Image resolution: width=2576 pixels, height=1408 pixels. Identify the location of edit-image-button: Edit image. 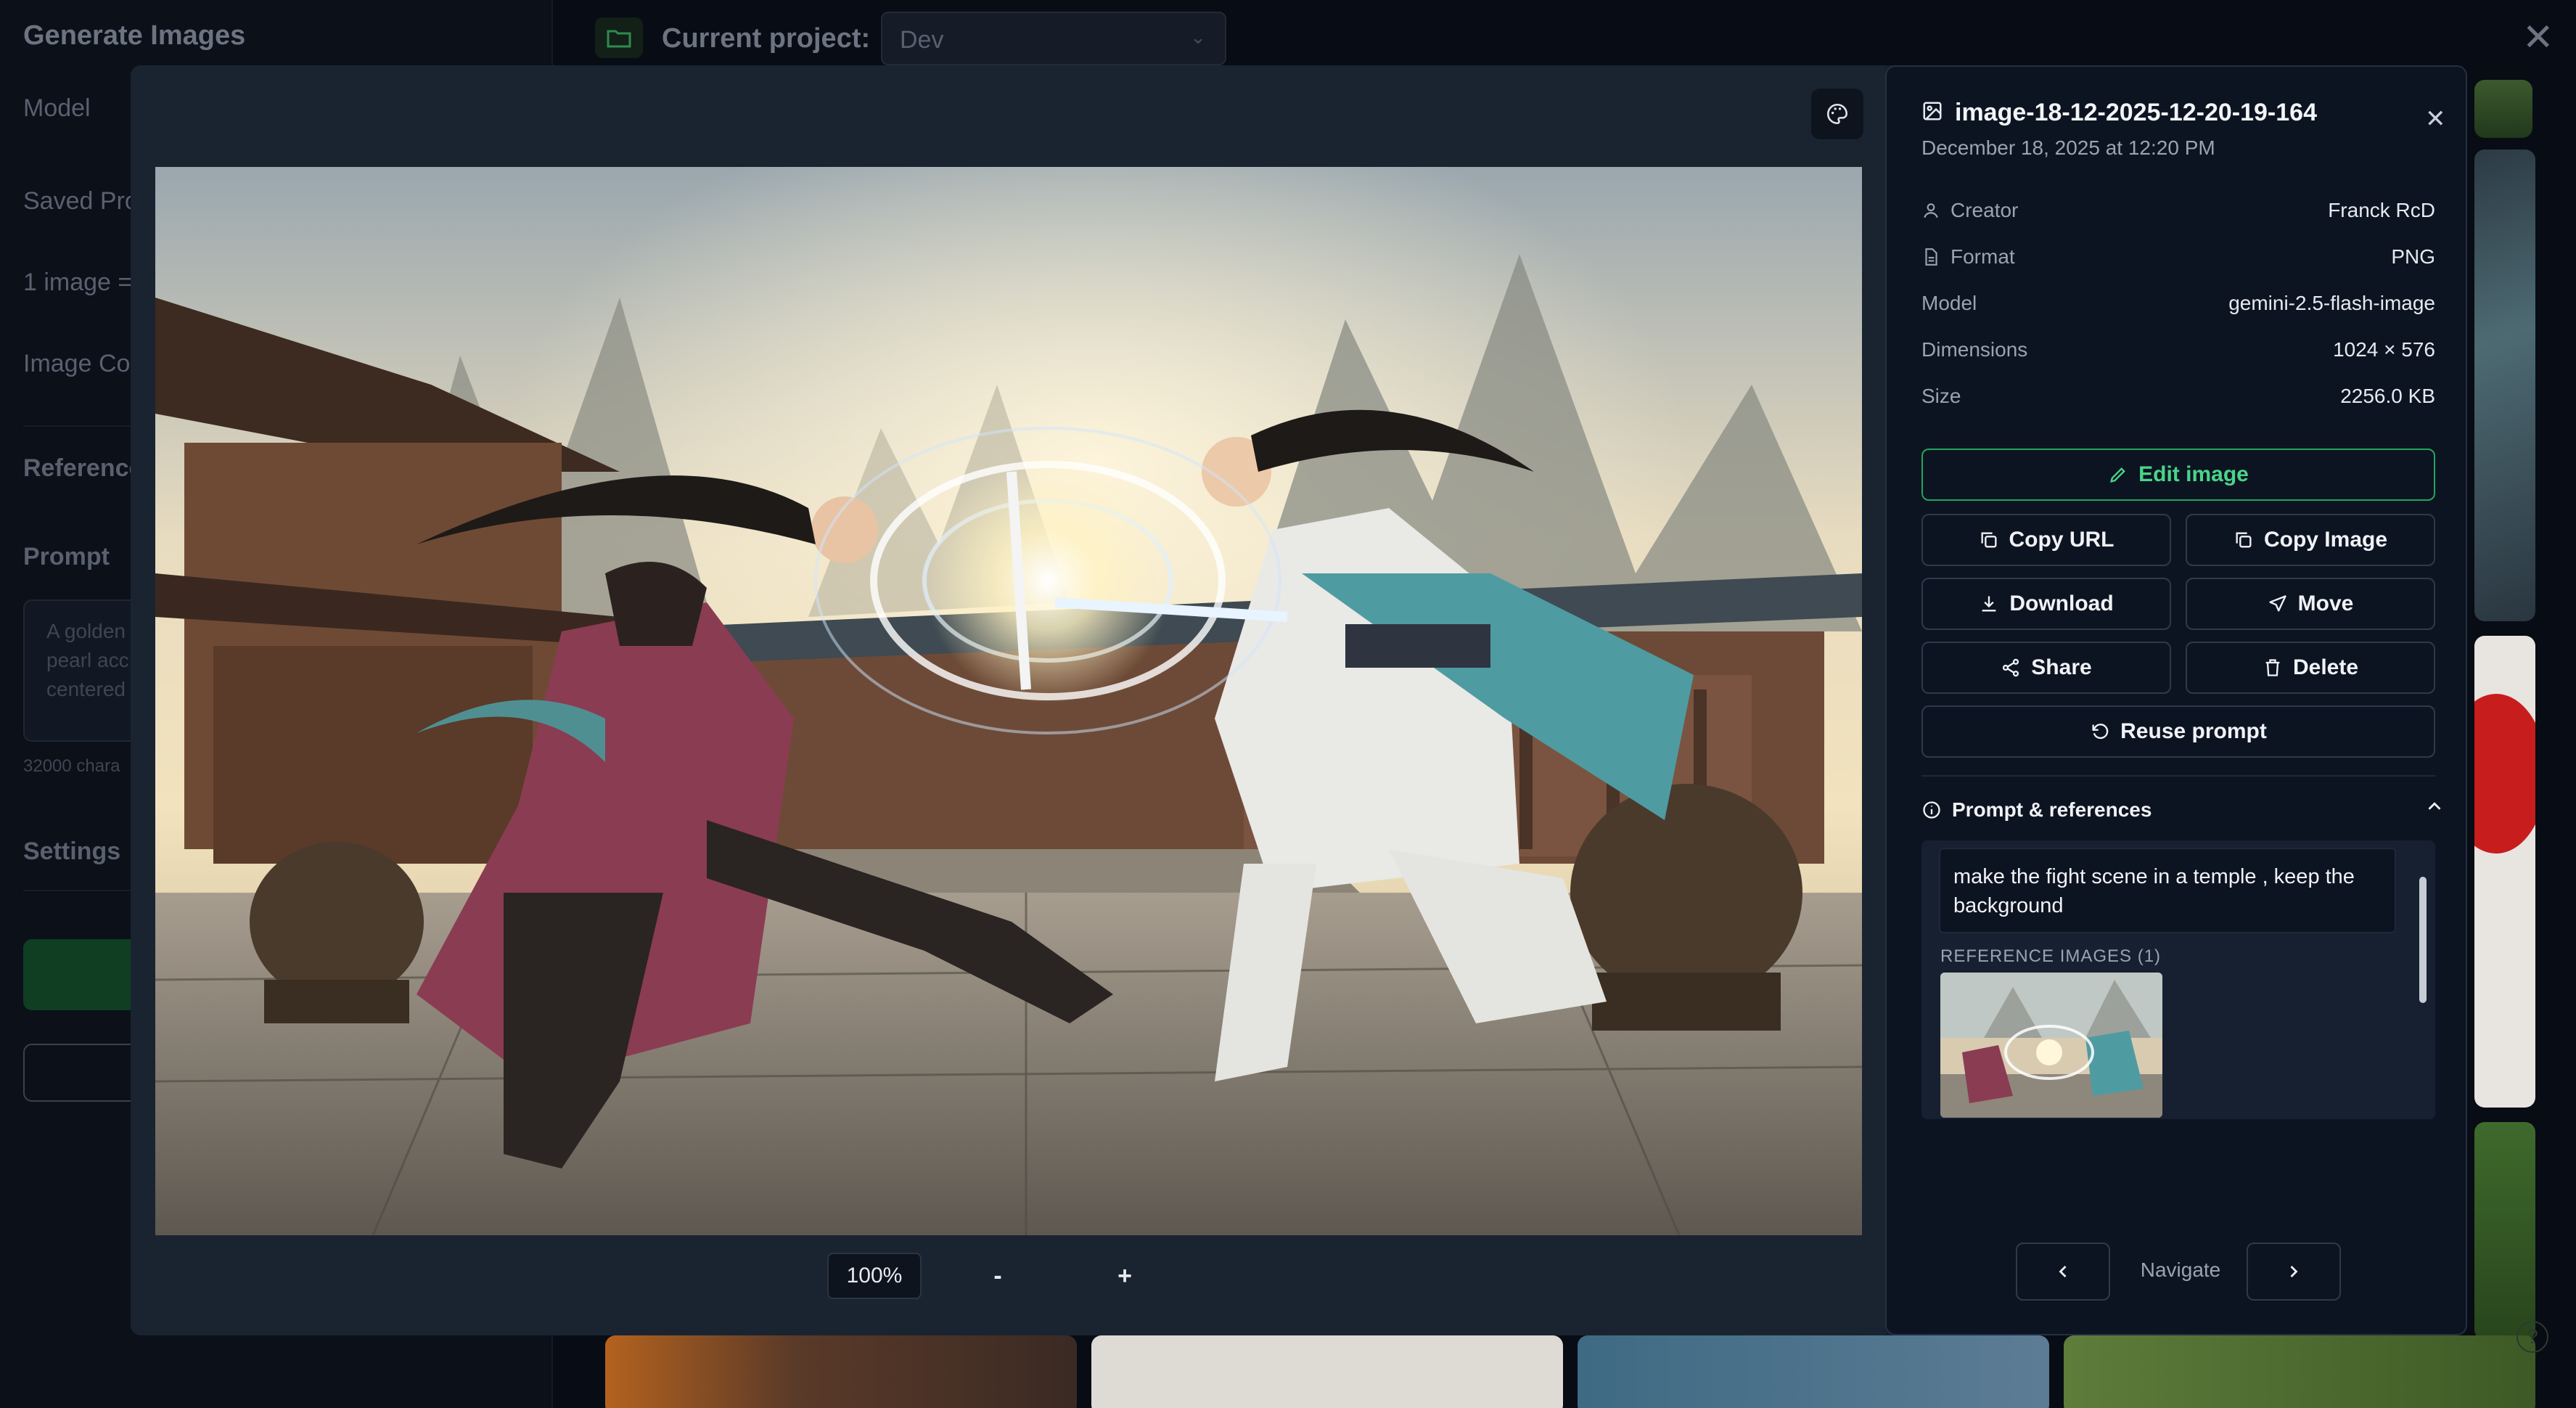
(2178, 475).